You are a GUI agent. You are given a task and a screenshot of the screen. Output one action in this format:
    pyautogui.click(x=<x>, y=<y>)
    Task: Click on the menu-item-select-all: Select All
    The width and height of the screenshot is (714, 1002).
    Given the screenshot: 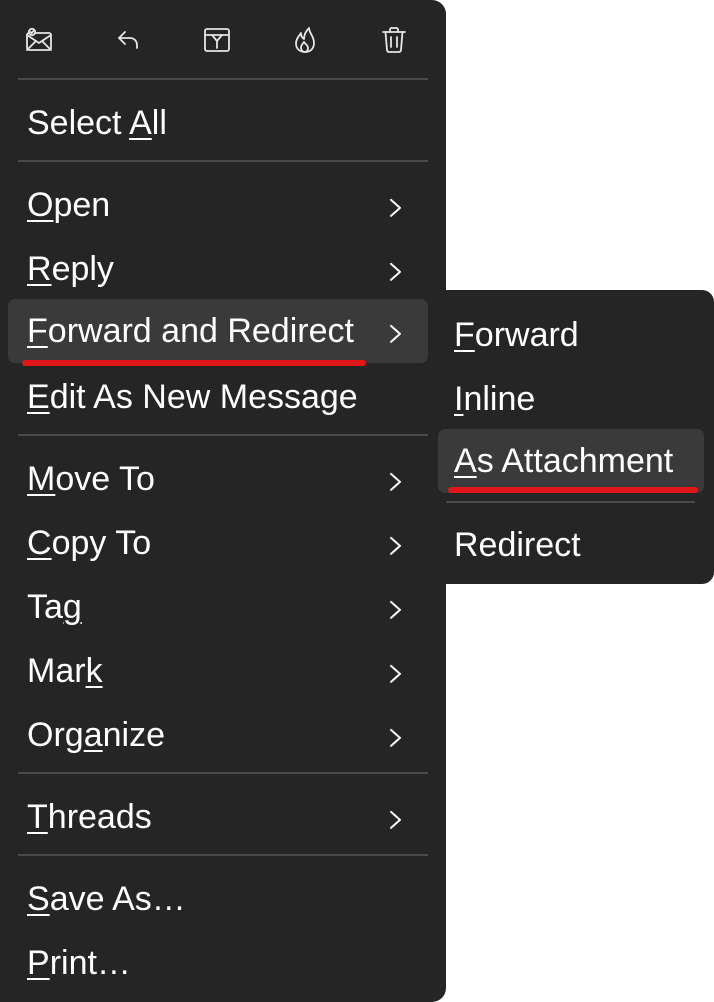 What is the action you would take?
    pyautogui.click(x=218, y=123)
    